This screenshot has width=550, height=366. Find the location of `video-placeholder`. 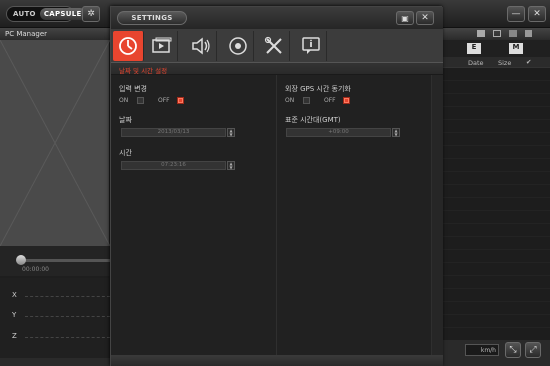

video-placeholder is located at coordinates (55, 143).